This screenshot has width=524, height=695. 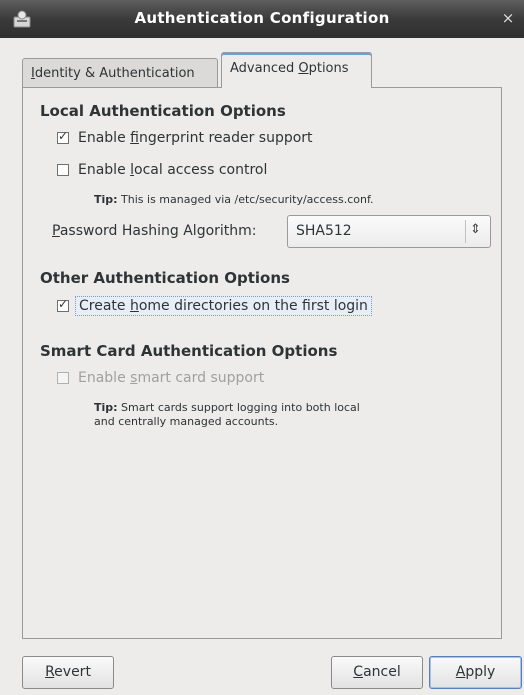 I want to click on window-title: Authentication Configuration, so click(x=262, y=18).